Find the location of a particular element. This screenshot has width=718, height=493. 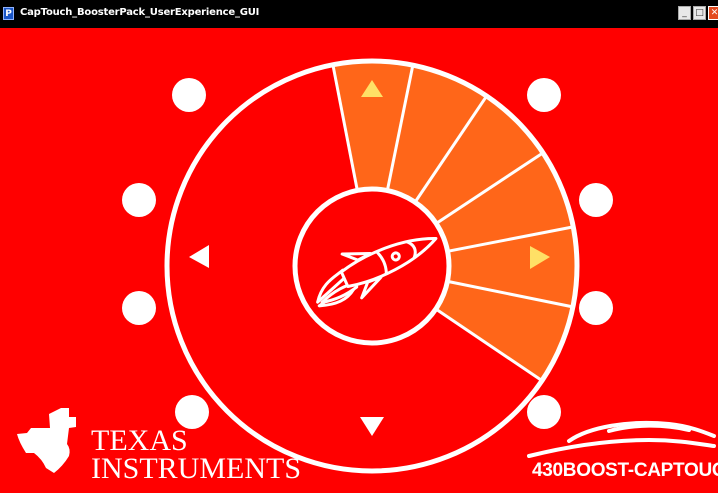

ti-logo-icon is located at coordinates (46, 440).